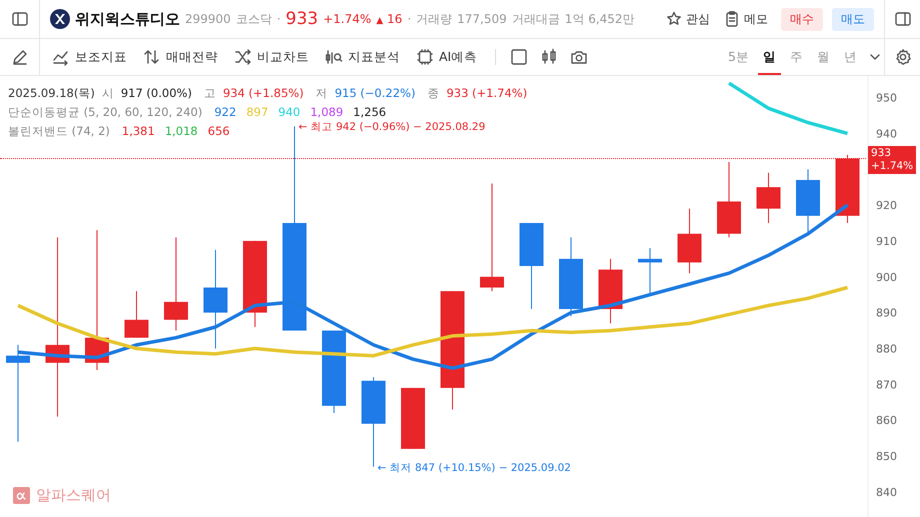 This screenshot has height=517, width=920. I want to click on brand-name: 알파스퀘어, so click(73, 495).